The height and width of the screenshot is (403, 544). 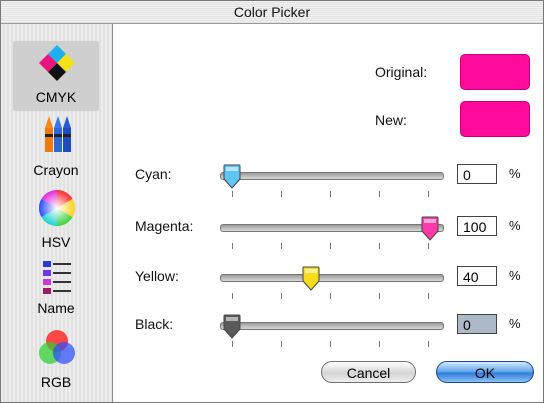 I want to click on cancel-button-label: Cancel, so click(x=368, y=373).